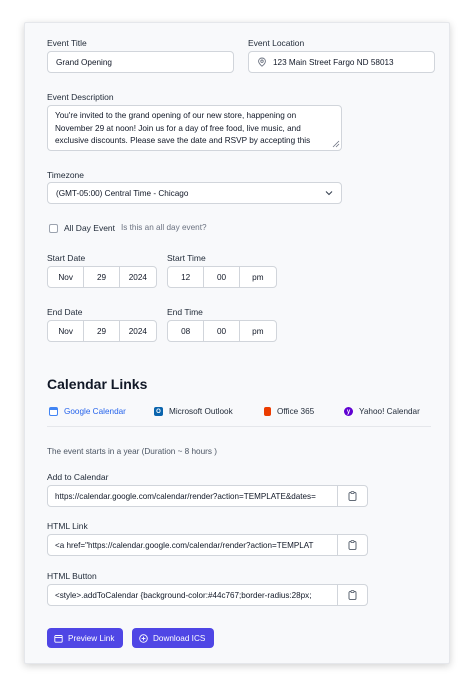  What do you see at coordinates (66, 258) in the screenshot?
I see `start-date-label: Start Date` at bounding box center [66, 258].